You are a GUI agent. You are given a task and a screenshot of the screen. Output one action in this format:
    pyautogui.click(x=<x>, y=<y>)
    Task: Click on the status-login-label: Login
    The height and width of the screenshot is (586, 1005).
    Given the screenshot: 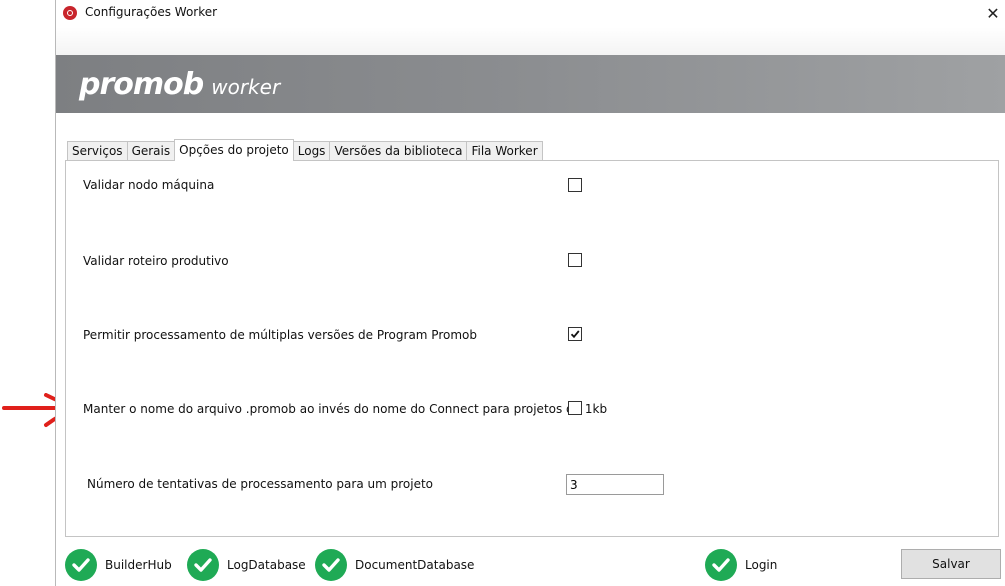 What is the action you would take?
    pyautogui.click(x=761, y=565)
    